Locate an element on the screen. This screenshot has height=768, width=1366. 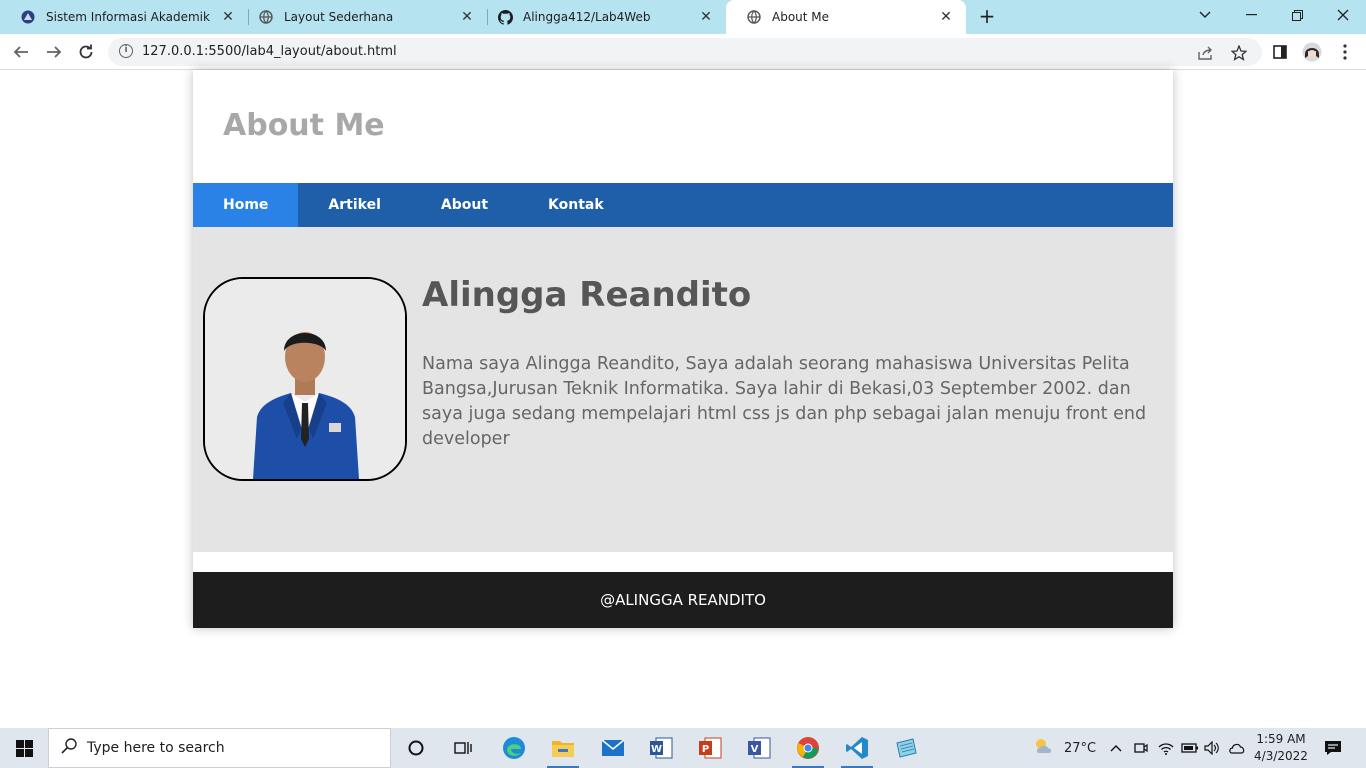
chrome-icon is located at coordinates (808, 750).